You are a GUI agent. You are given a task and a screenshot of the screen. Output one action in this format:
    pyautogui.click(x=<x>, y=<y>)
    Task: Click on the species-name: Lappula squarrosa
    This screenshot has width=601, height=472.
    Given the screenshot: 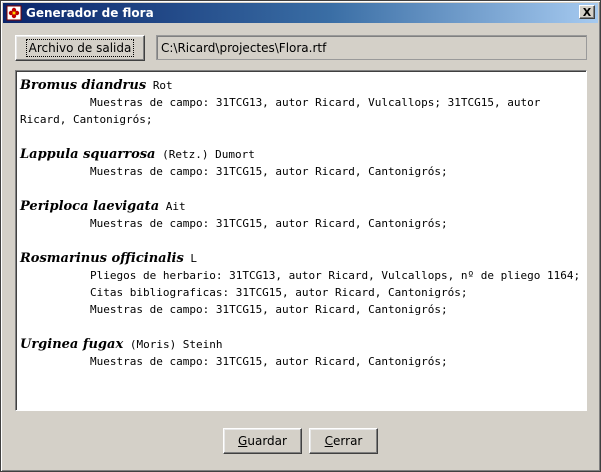 What is the action you would take?
    pyautogui.click(x=88, y=154)
    